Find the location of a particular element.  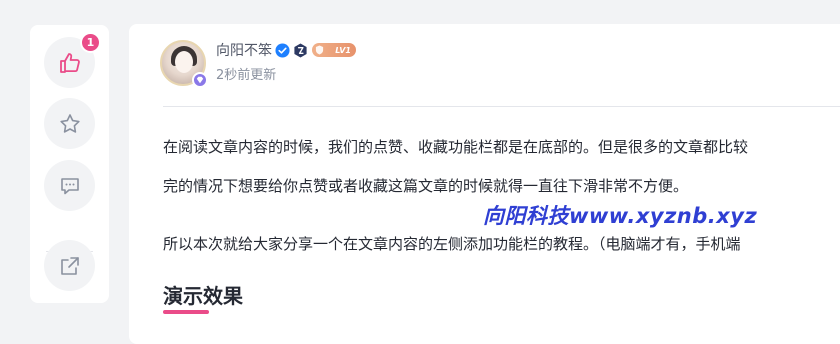

heading-underline is located at coordinates (186, 312).